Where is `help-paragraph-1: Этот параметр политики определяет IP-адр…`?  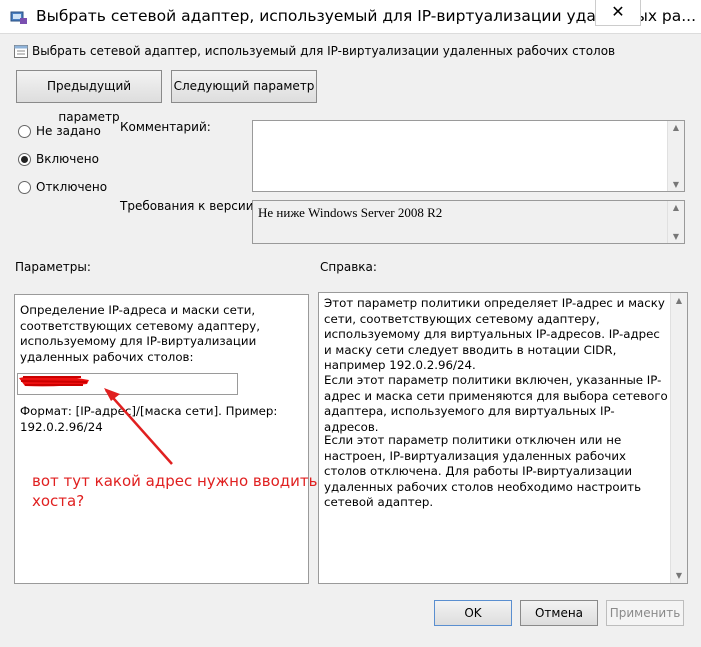 help-paragraph-1: Этот параметр политики определяет IP-адр… is located at coordinates (494, 334).